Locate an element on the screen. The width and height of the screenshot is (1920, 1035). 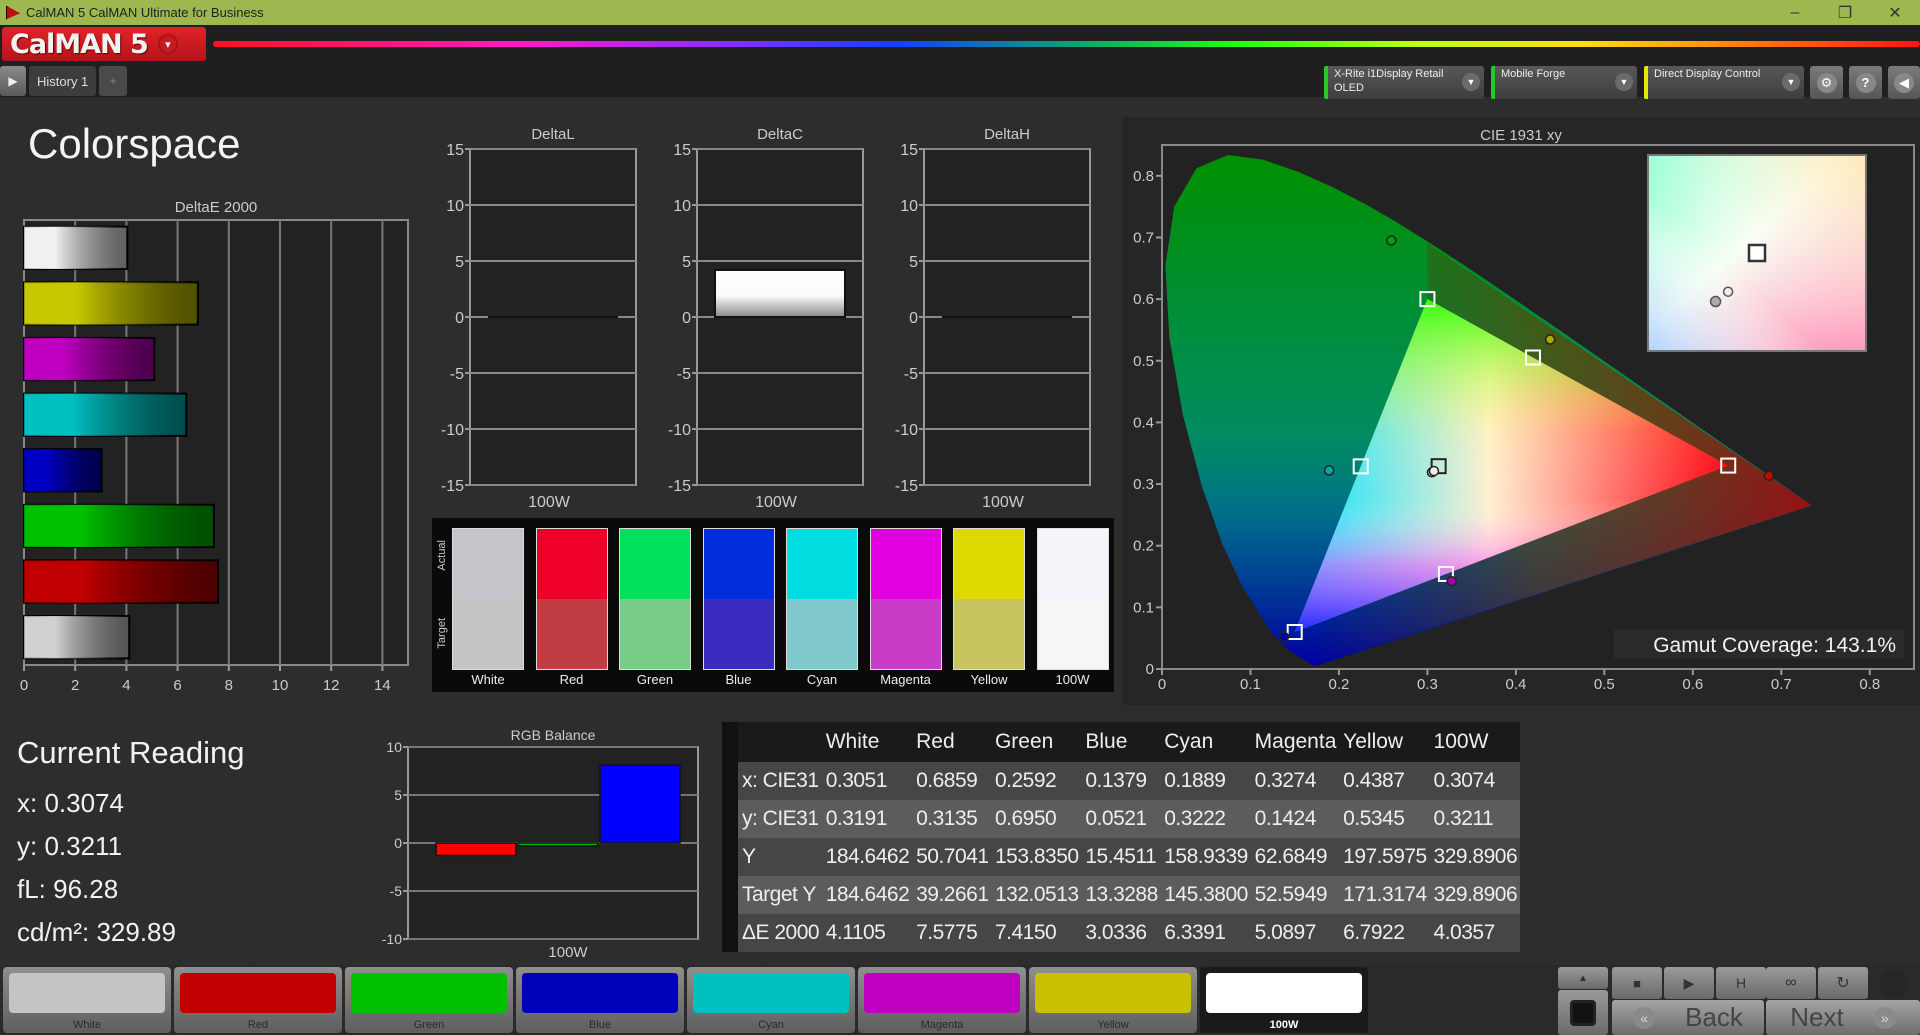
y-tick-label: 10 is located at coordinates (682, 206).